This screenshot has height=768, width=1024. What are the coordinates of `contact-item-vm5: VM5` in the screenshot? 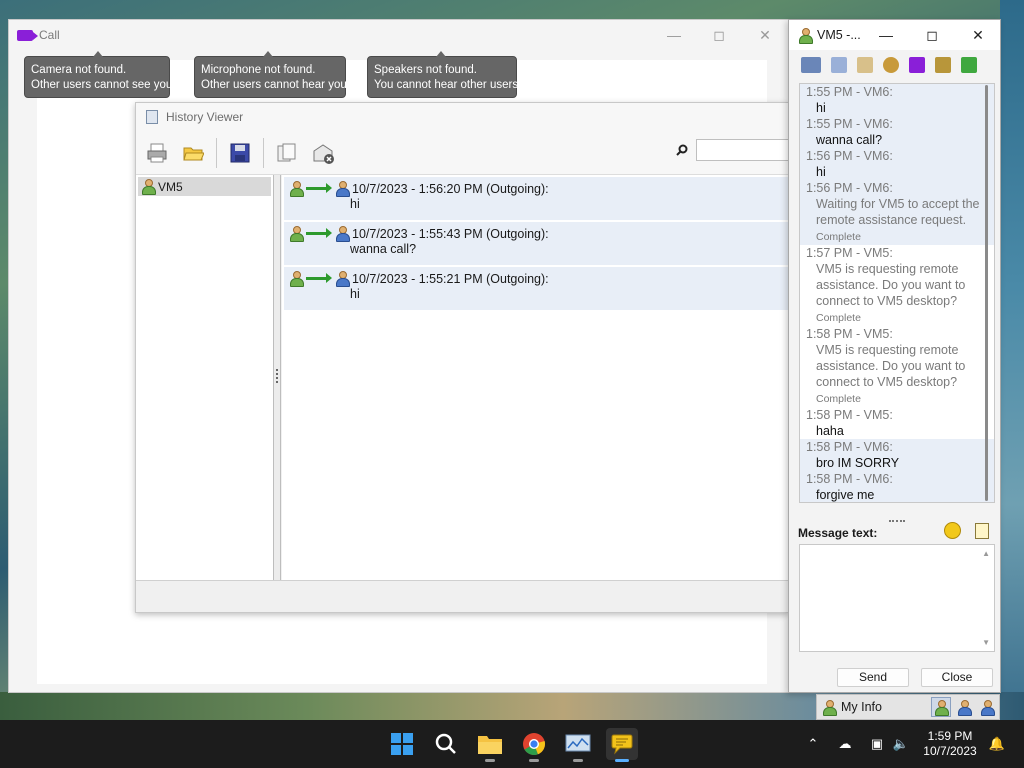 It's located at (204, 186).